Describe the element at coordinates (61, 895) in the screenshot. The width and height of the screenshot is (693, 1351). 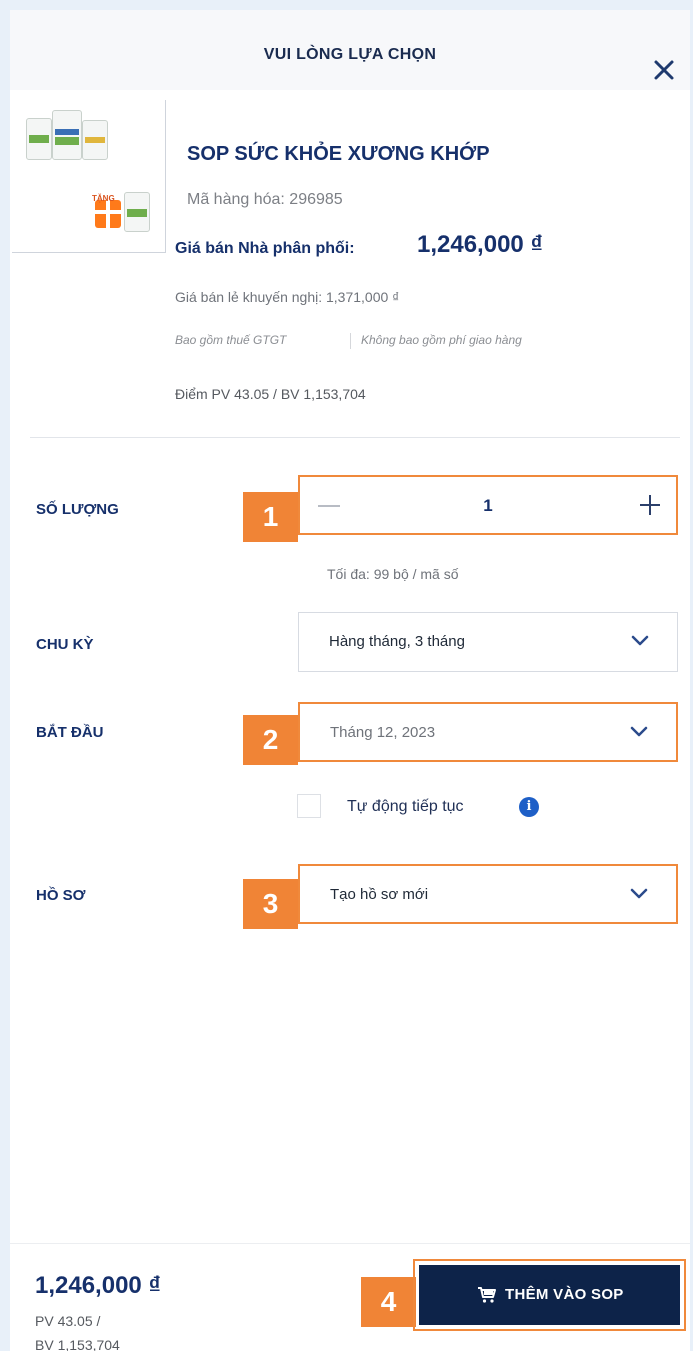
I see `profile-label: HỒ SƠ` at that location.